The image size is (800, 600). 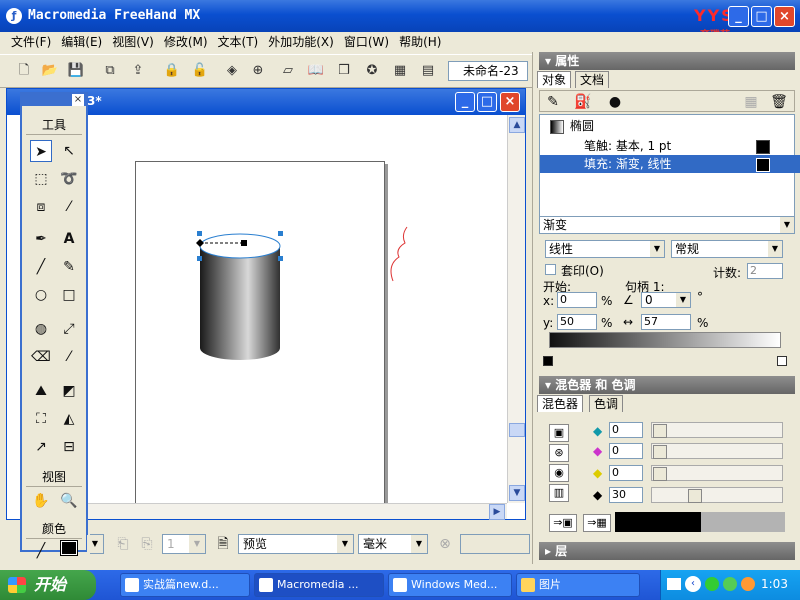 What do you see at coordinates (41, 295) in the screenshot?
I see `ellipse-tool-icon: ○` at bounding box center [41, 295].